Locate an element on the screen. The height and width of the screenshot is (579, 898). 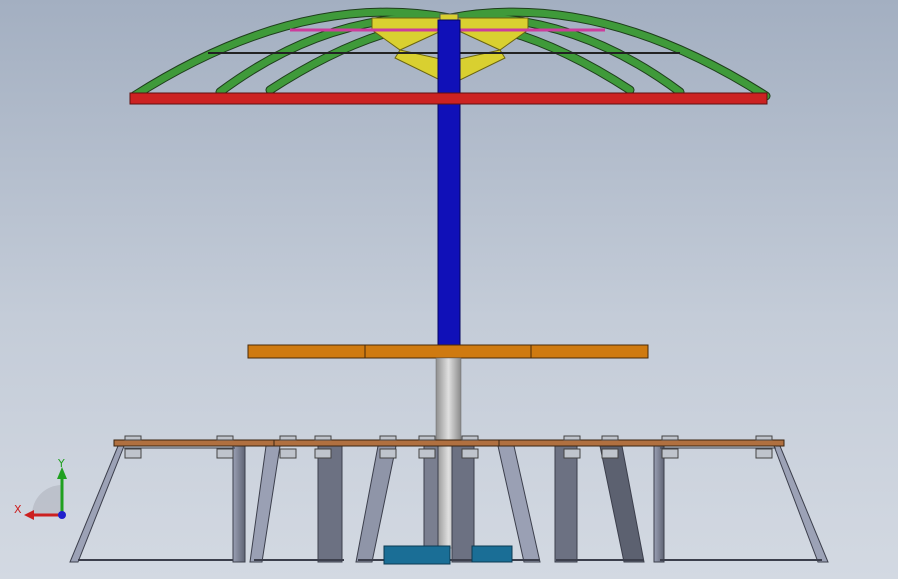
y-axis-label: Y is located at coordinates (61, 463).